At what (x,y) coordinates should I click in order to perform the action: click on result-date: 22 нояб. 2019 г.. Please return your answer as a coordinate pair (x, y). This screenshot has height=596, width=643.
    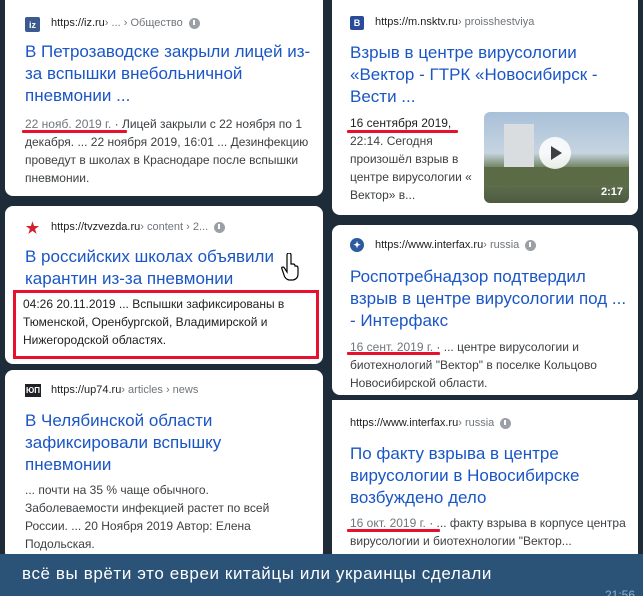
    Looking at the image, I should click on (68, 124).